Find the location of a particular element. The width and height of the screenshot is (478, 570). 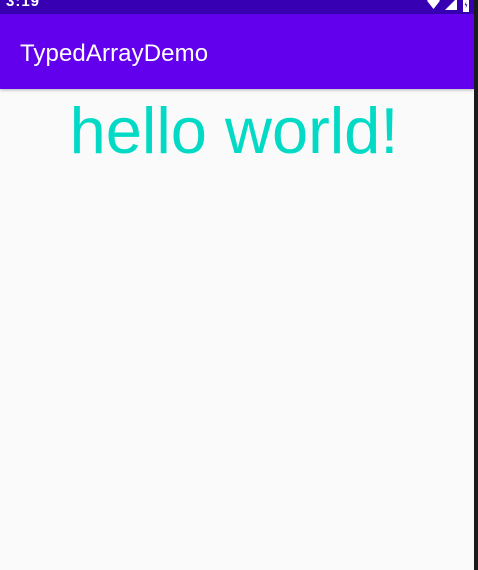

app-title: TypedArrayDemo is located at coordinates (114, 53).